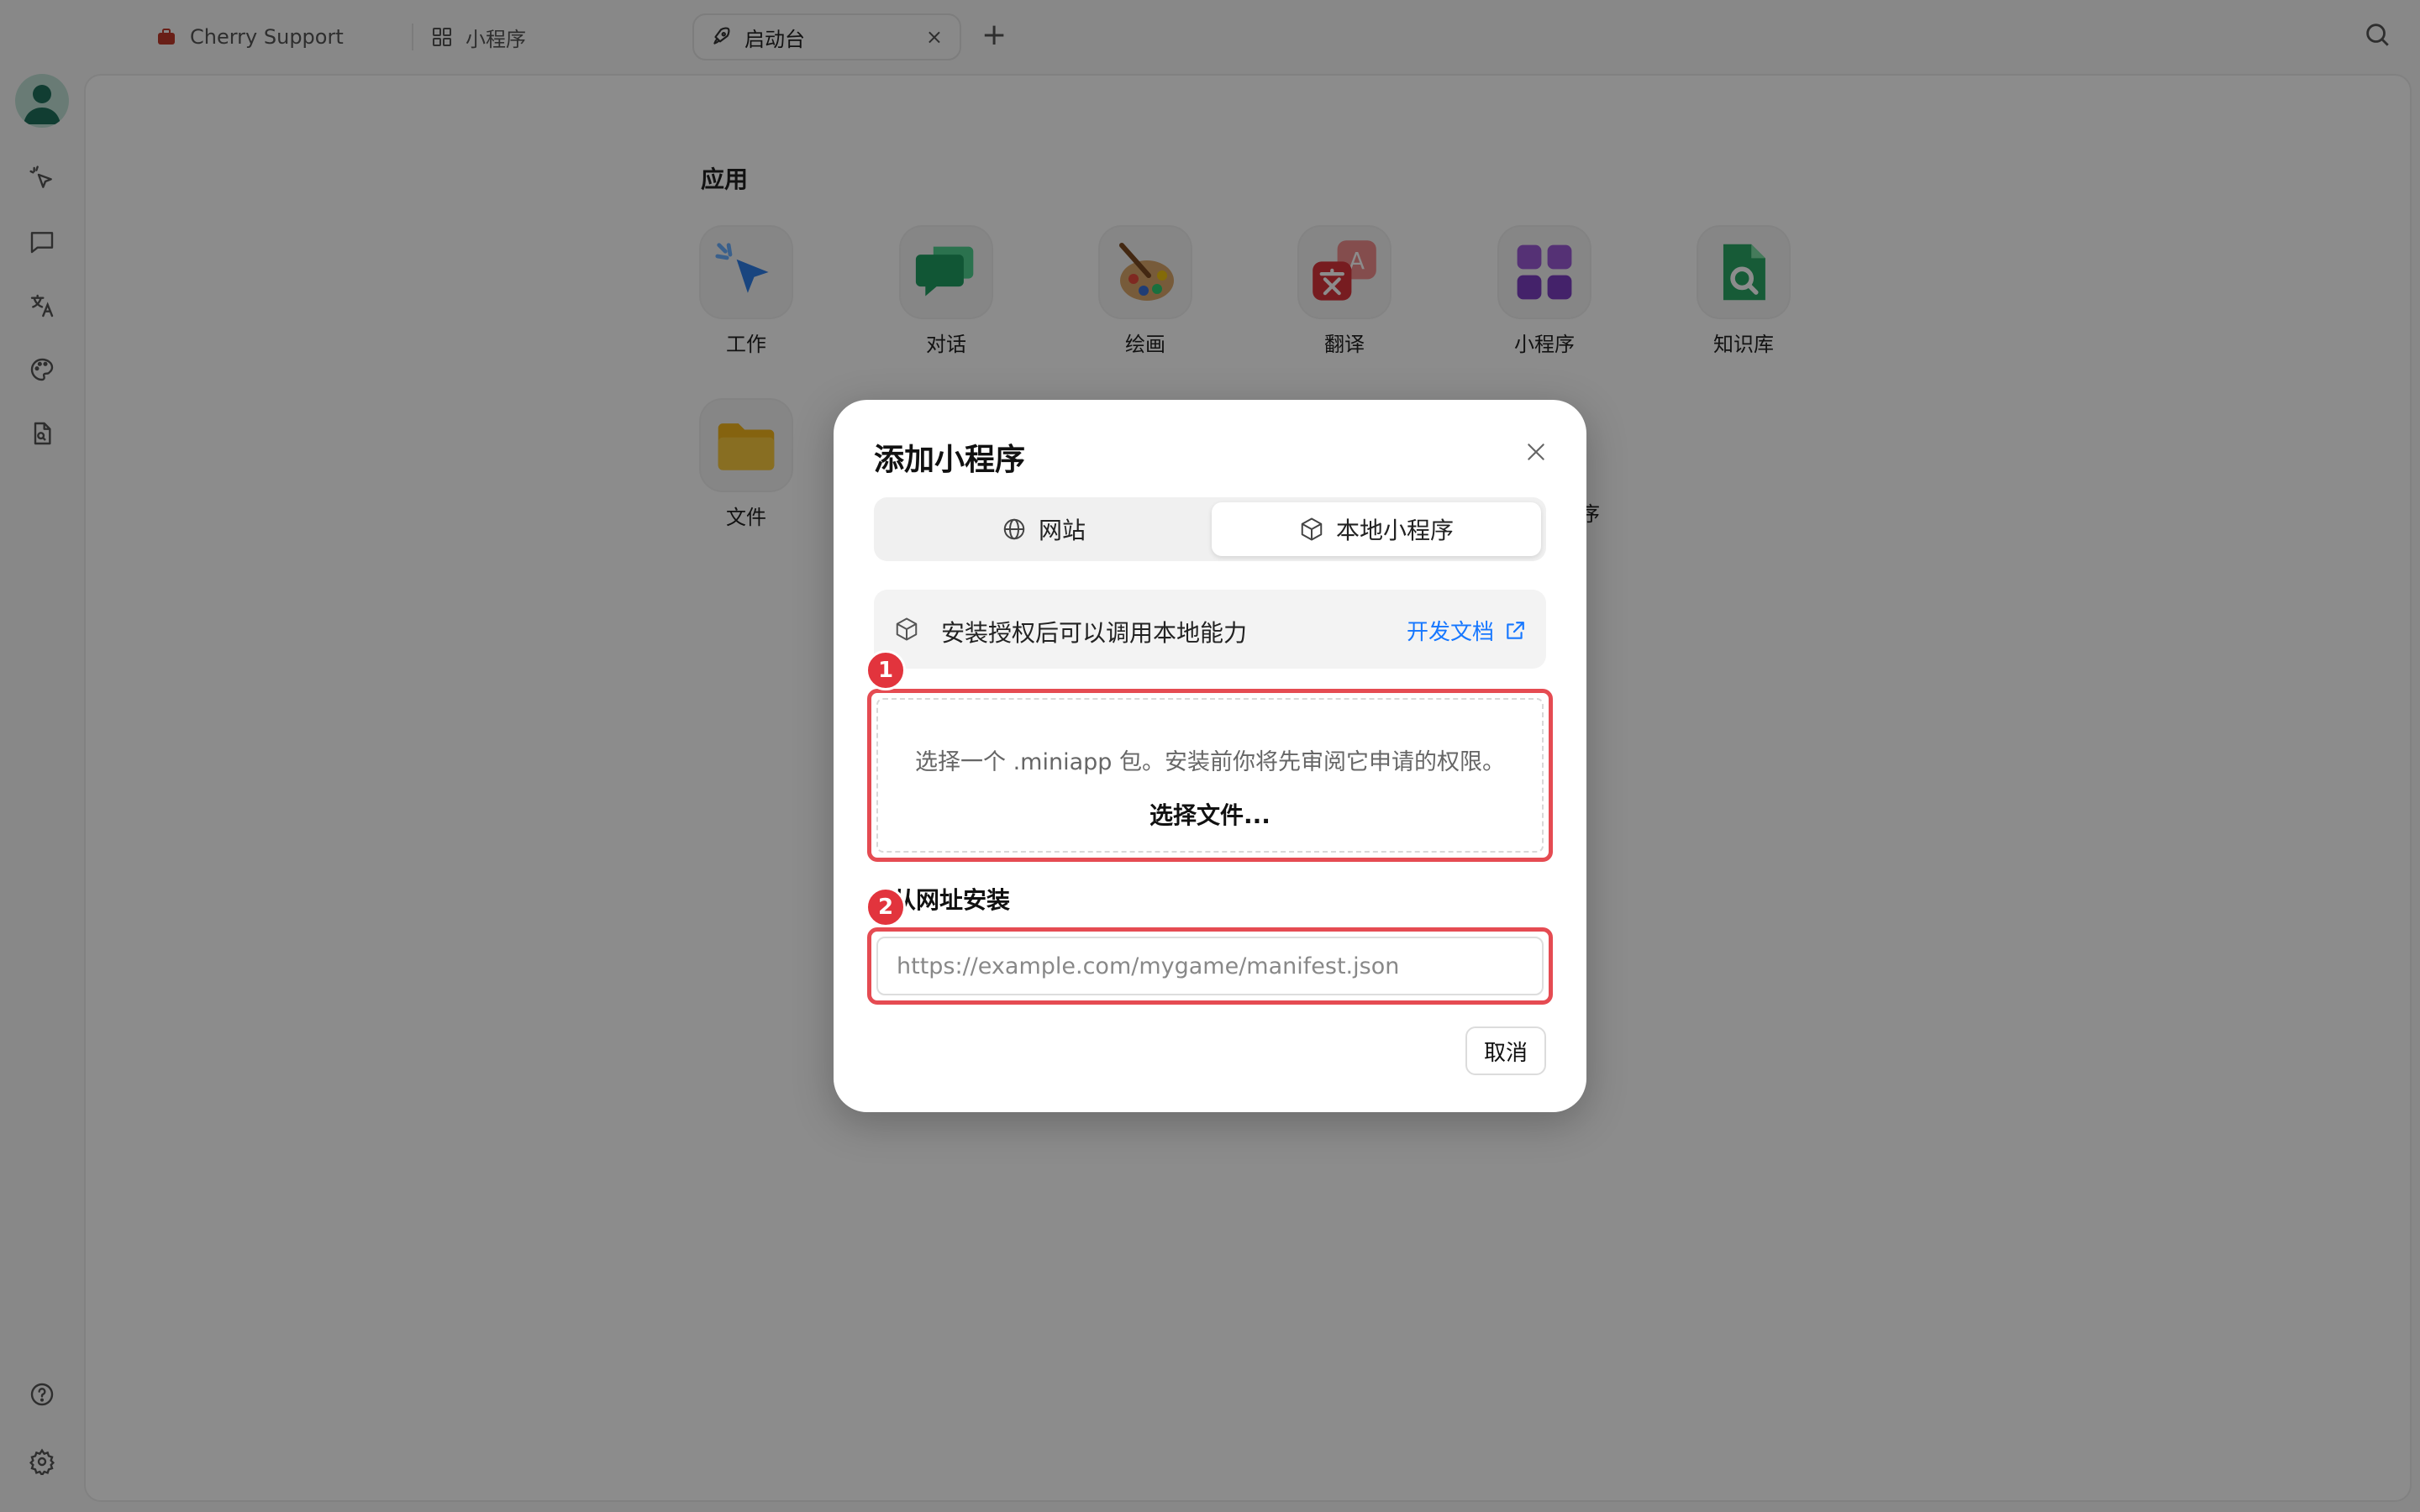 Image resolution: width=2420 pixels, height=1512 pixels. What do you see at coordinates (1210, 529) in the screenshot?
I see `source-segmented-control: 网站 本地小程序` at bounding box center [1210, 529].